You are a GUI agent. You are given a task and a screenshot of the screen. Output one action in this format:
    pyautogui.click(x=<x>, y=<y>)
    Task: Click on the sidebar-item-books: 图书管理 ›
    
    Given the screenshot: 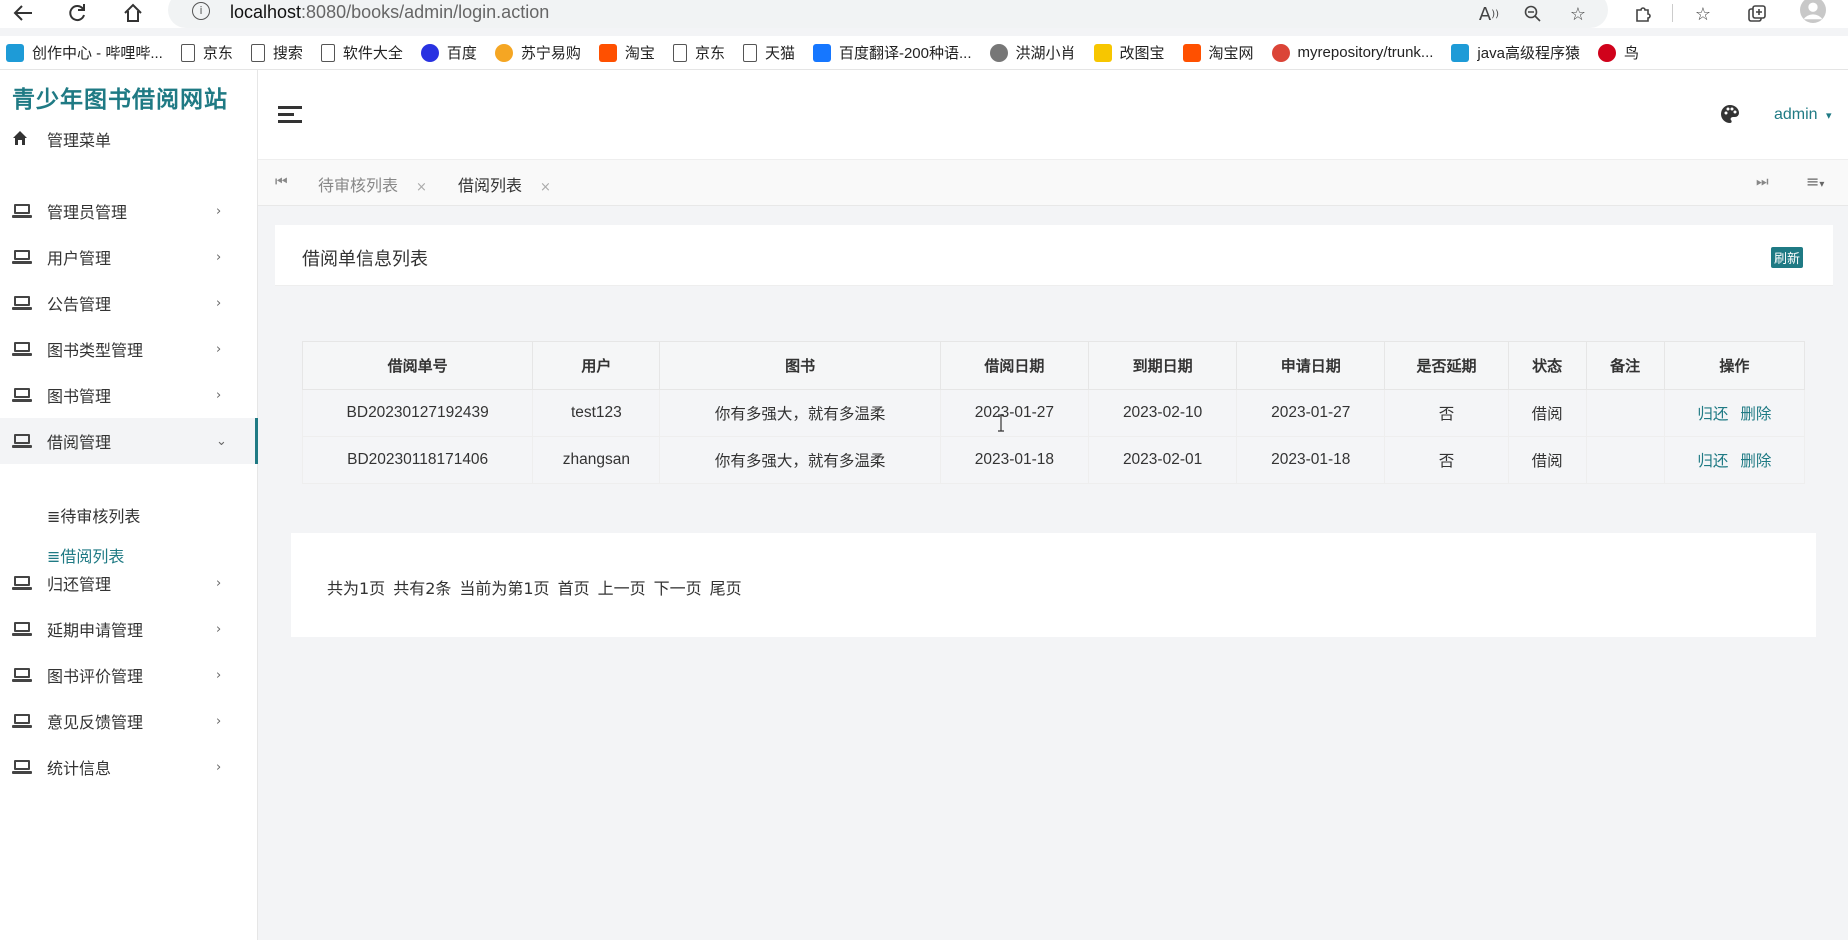 What is the action you would take?
    pyautogui.click(x=129, y=395)
    